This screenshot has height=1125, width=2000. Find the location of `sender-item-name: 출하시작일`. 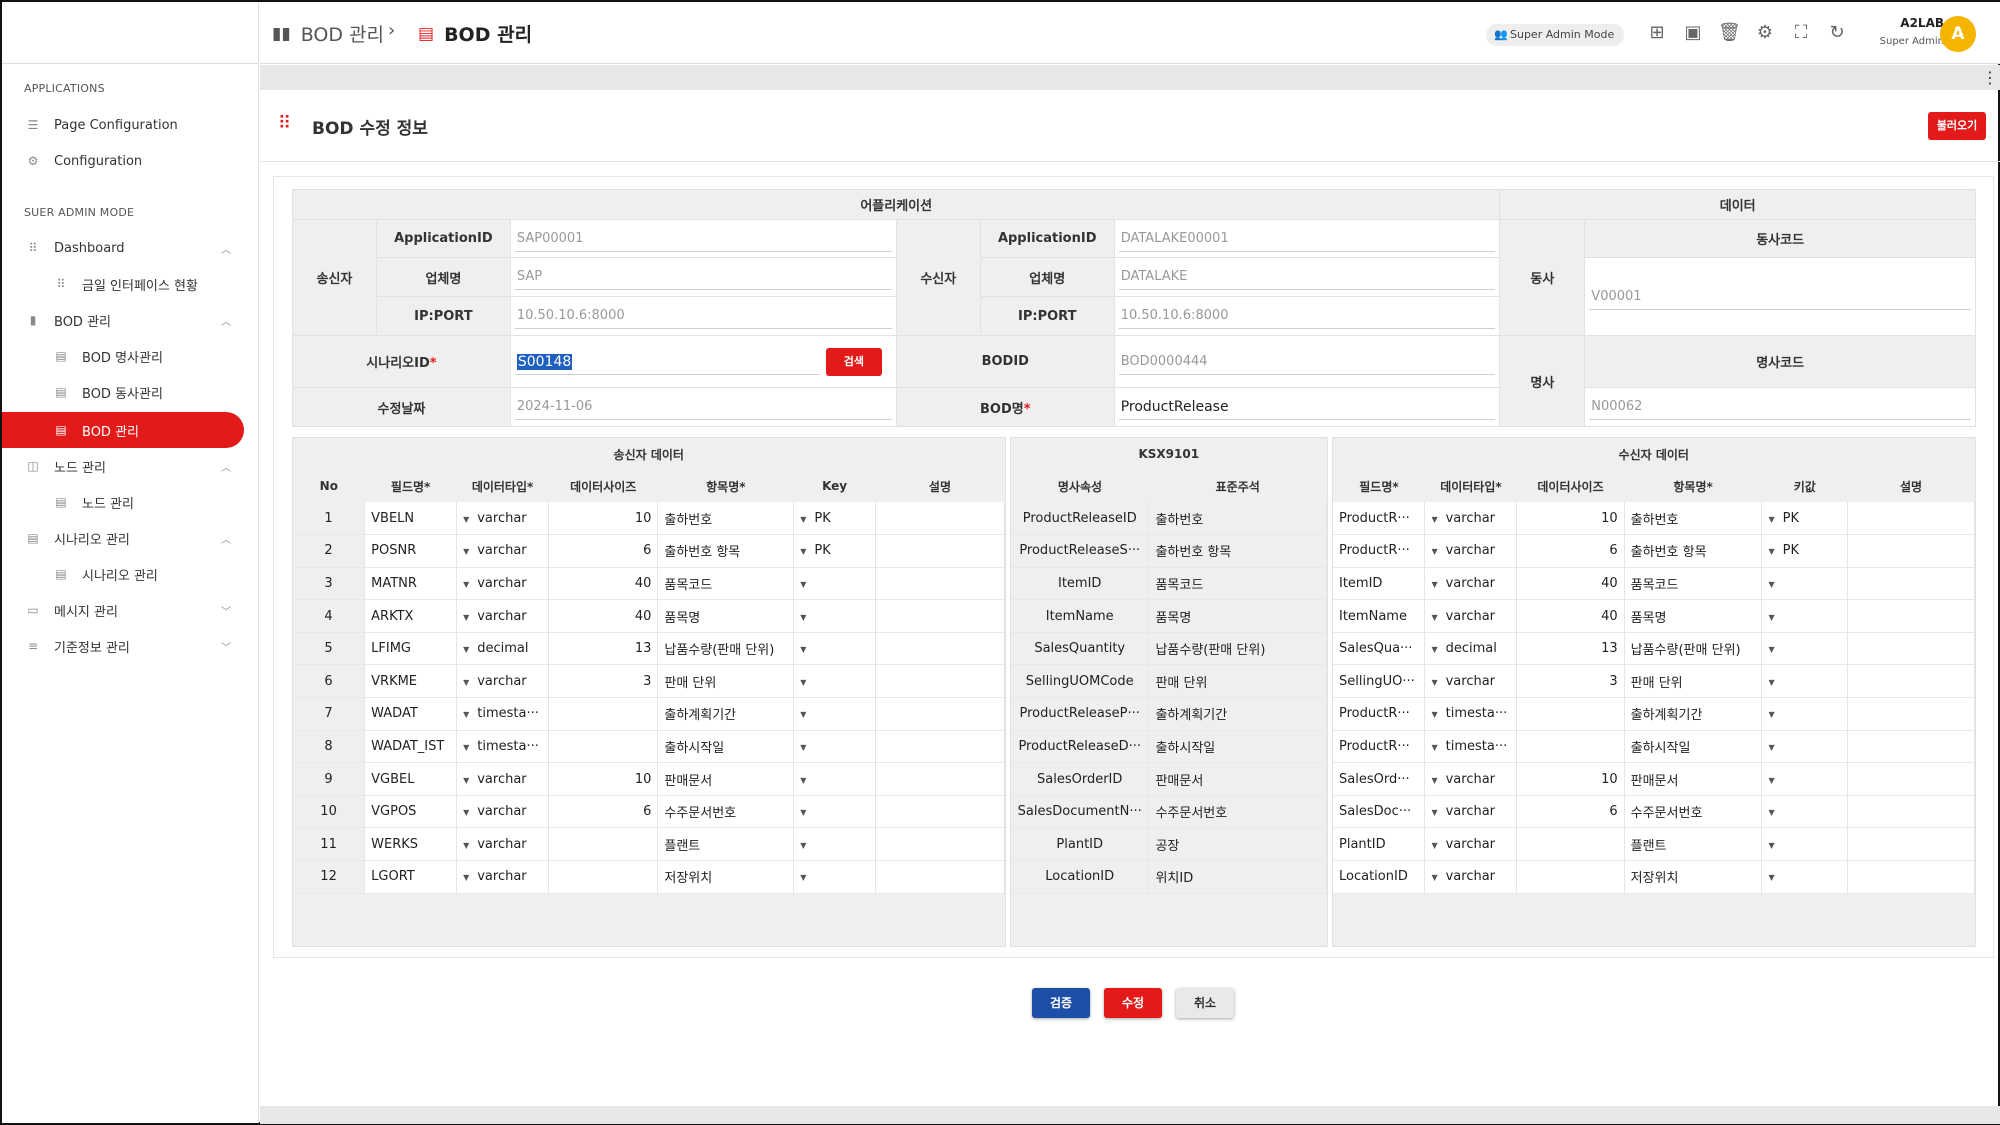

sender-item-name: 출하시작일 is located at coordinates (726, 747).